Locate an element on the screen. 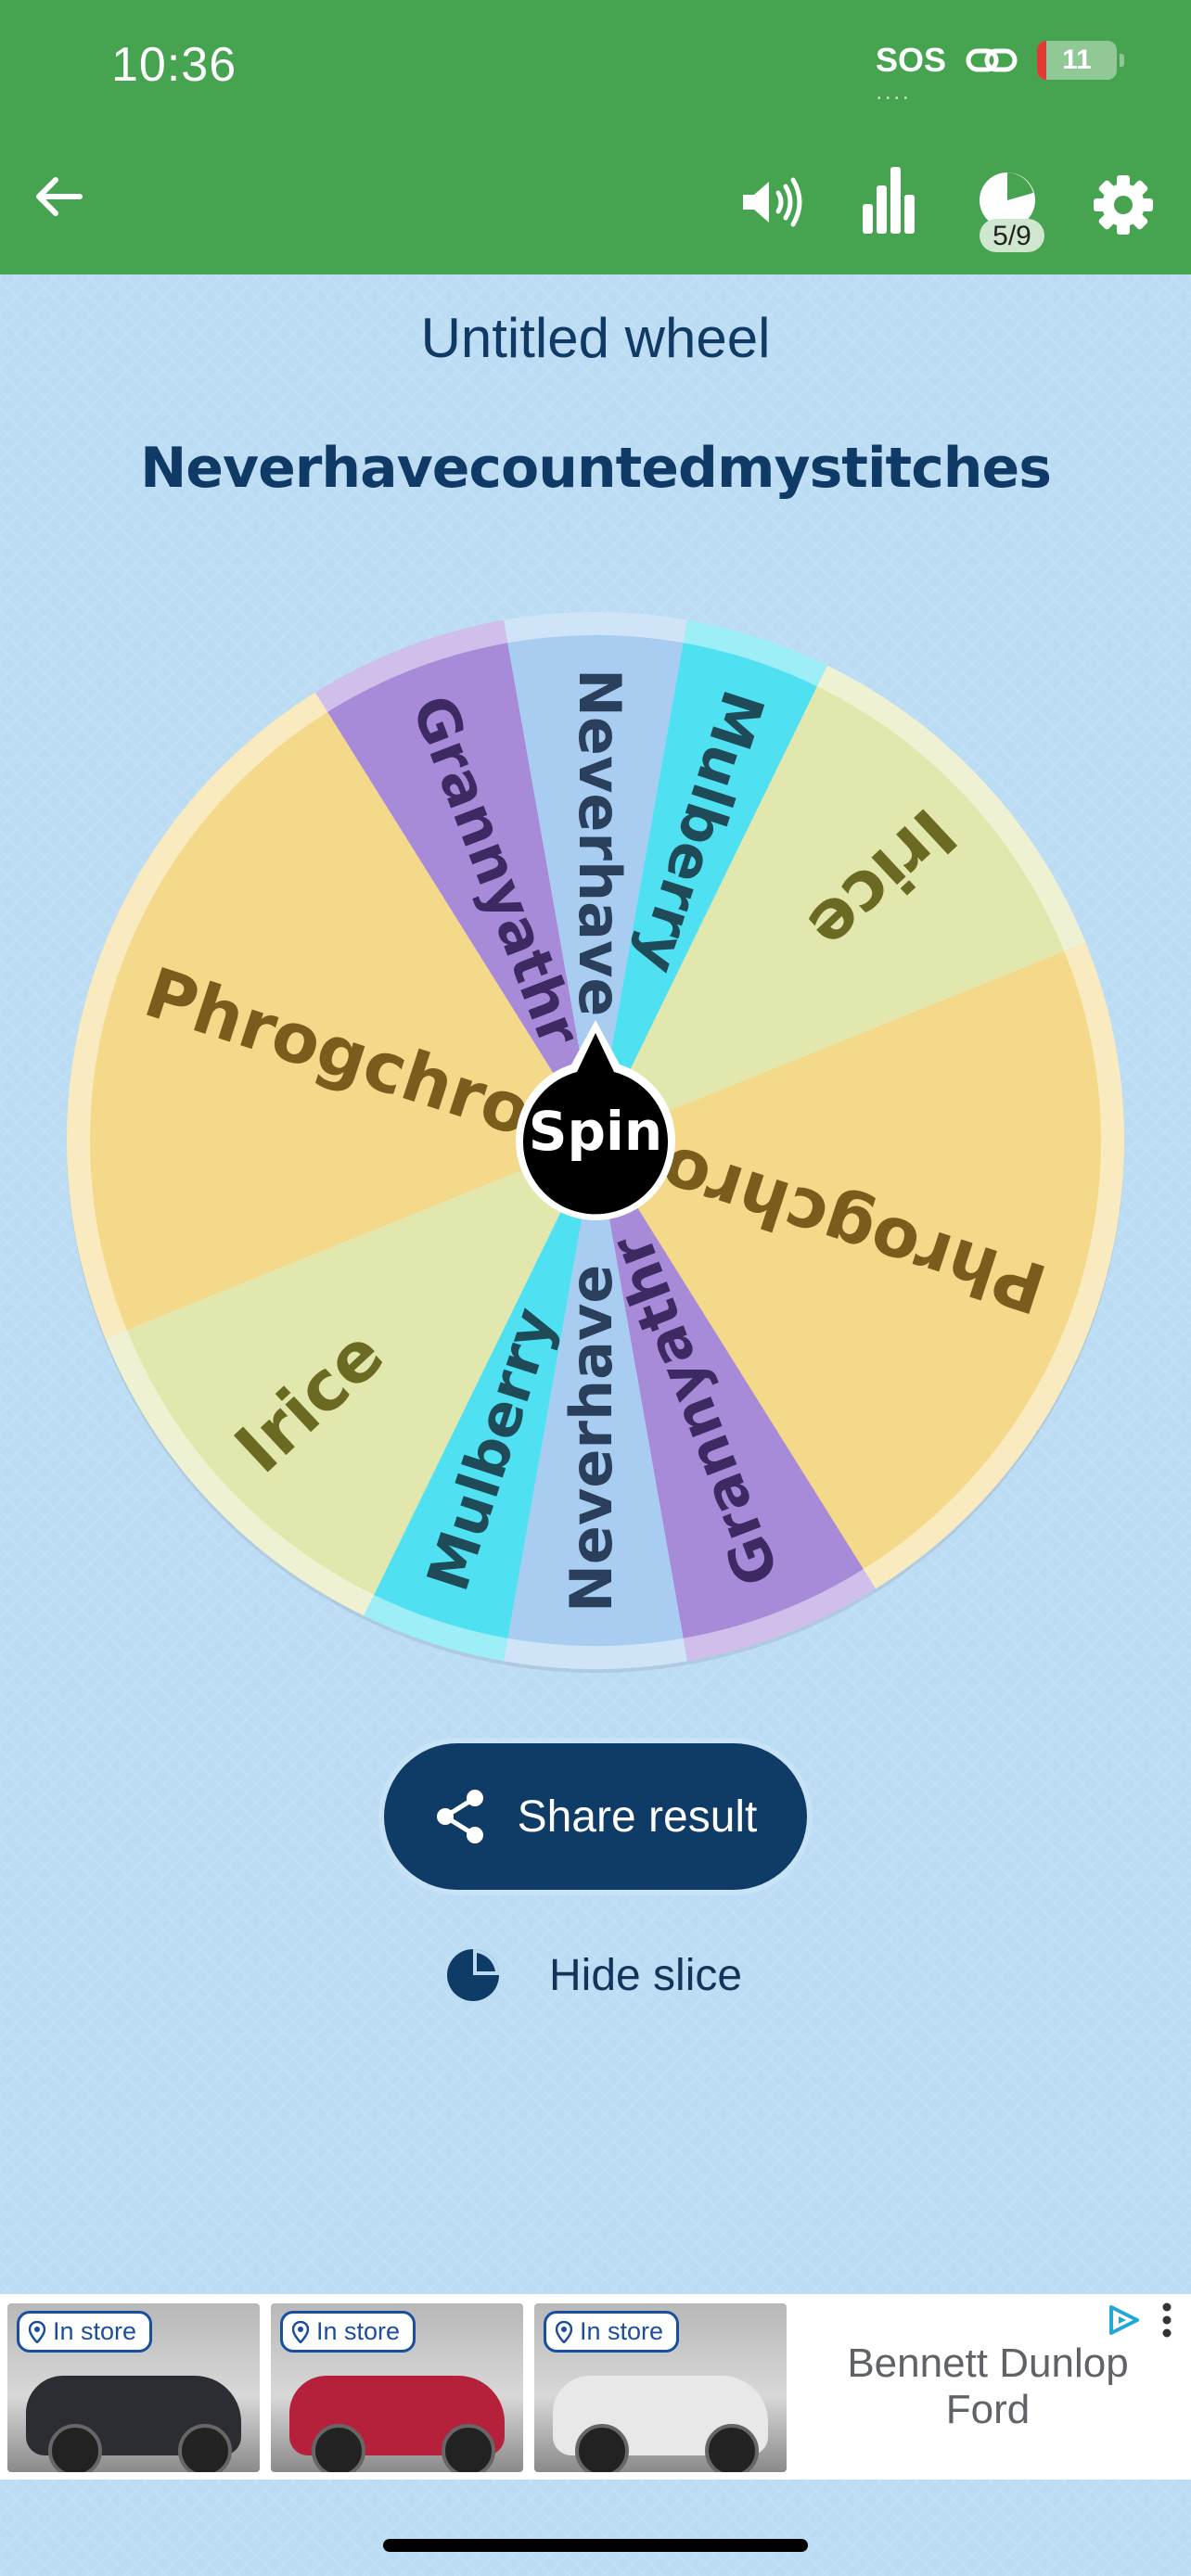  home-indicator is located at coordinates (595, 2545).